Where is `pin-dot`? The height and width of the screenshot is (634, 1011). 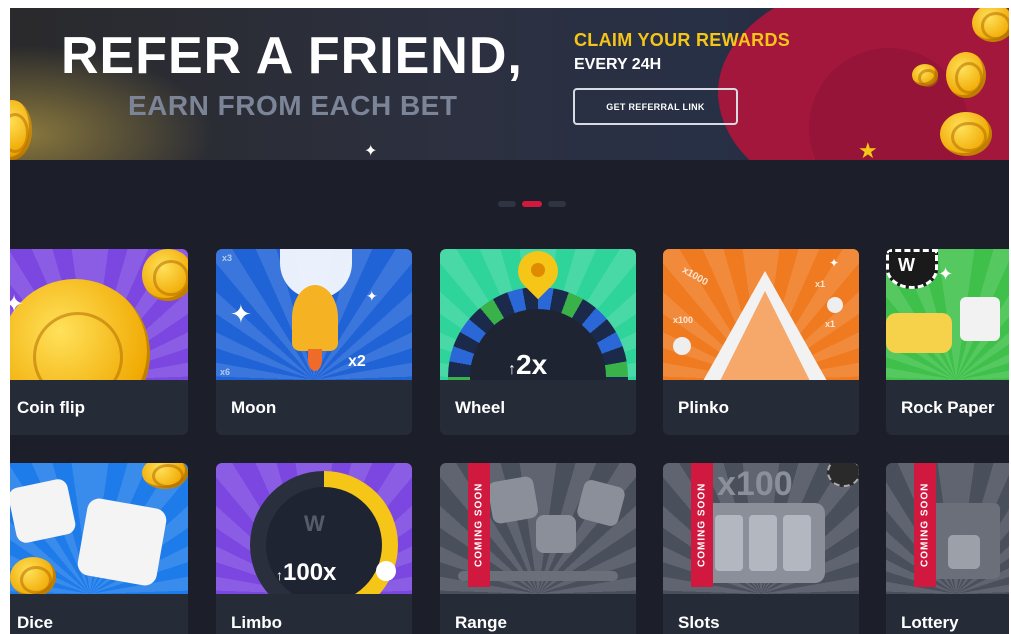 pin-dot is located at coordinates (538, 270).